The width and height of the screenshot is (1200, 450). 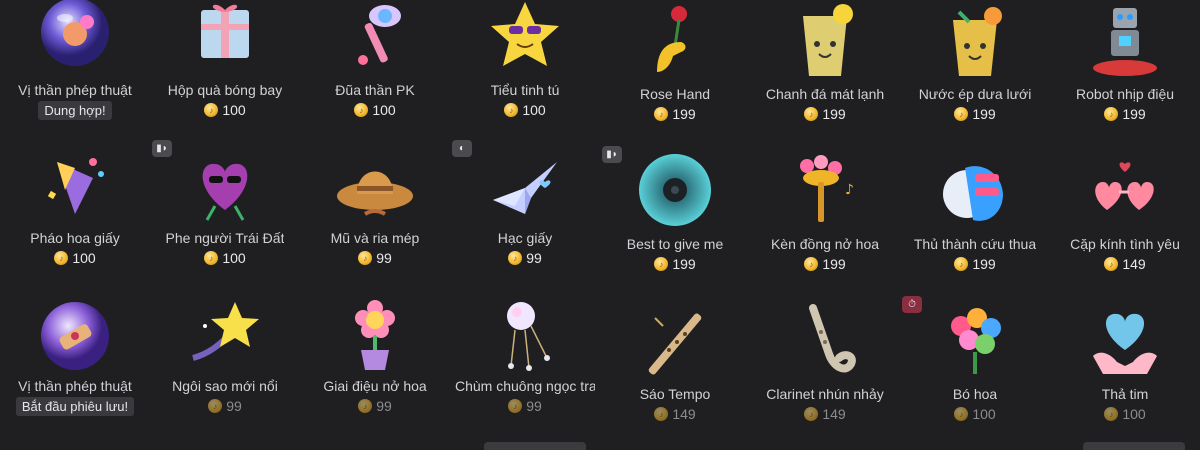 What do you see at coordinates (675, 94) in the screenshot?
I see `gift-name: Rose Hand` at bounding box center [675, 94].